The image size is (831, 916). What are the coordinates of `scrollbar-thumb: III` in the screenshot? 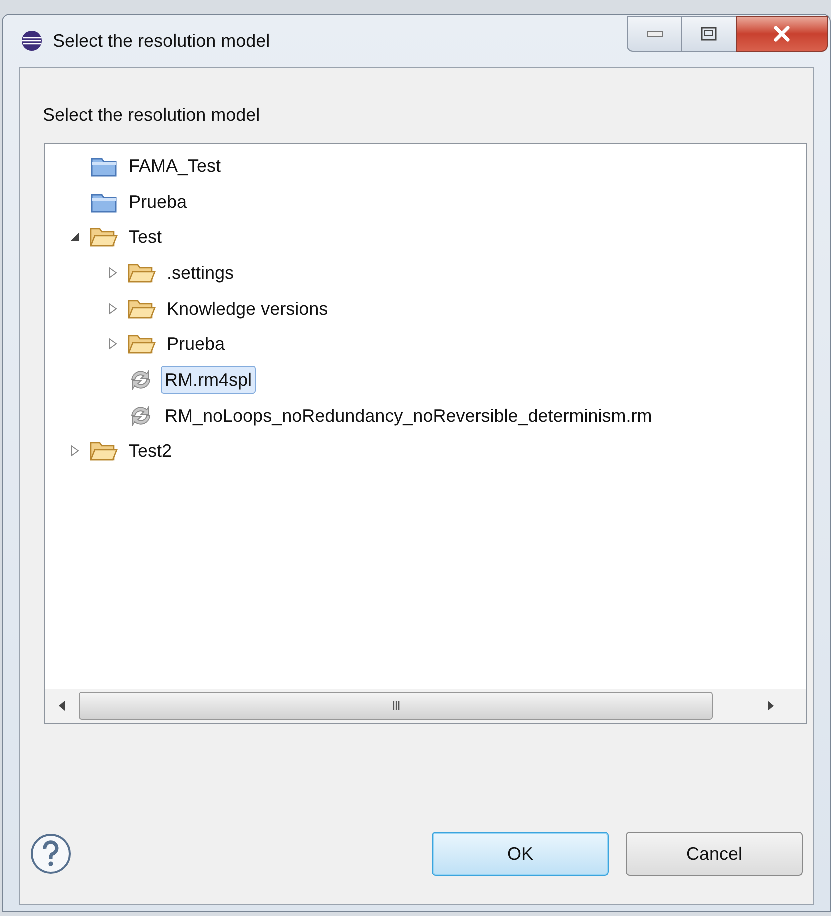 It's located at (396, 706).